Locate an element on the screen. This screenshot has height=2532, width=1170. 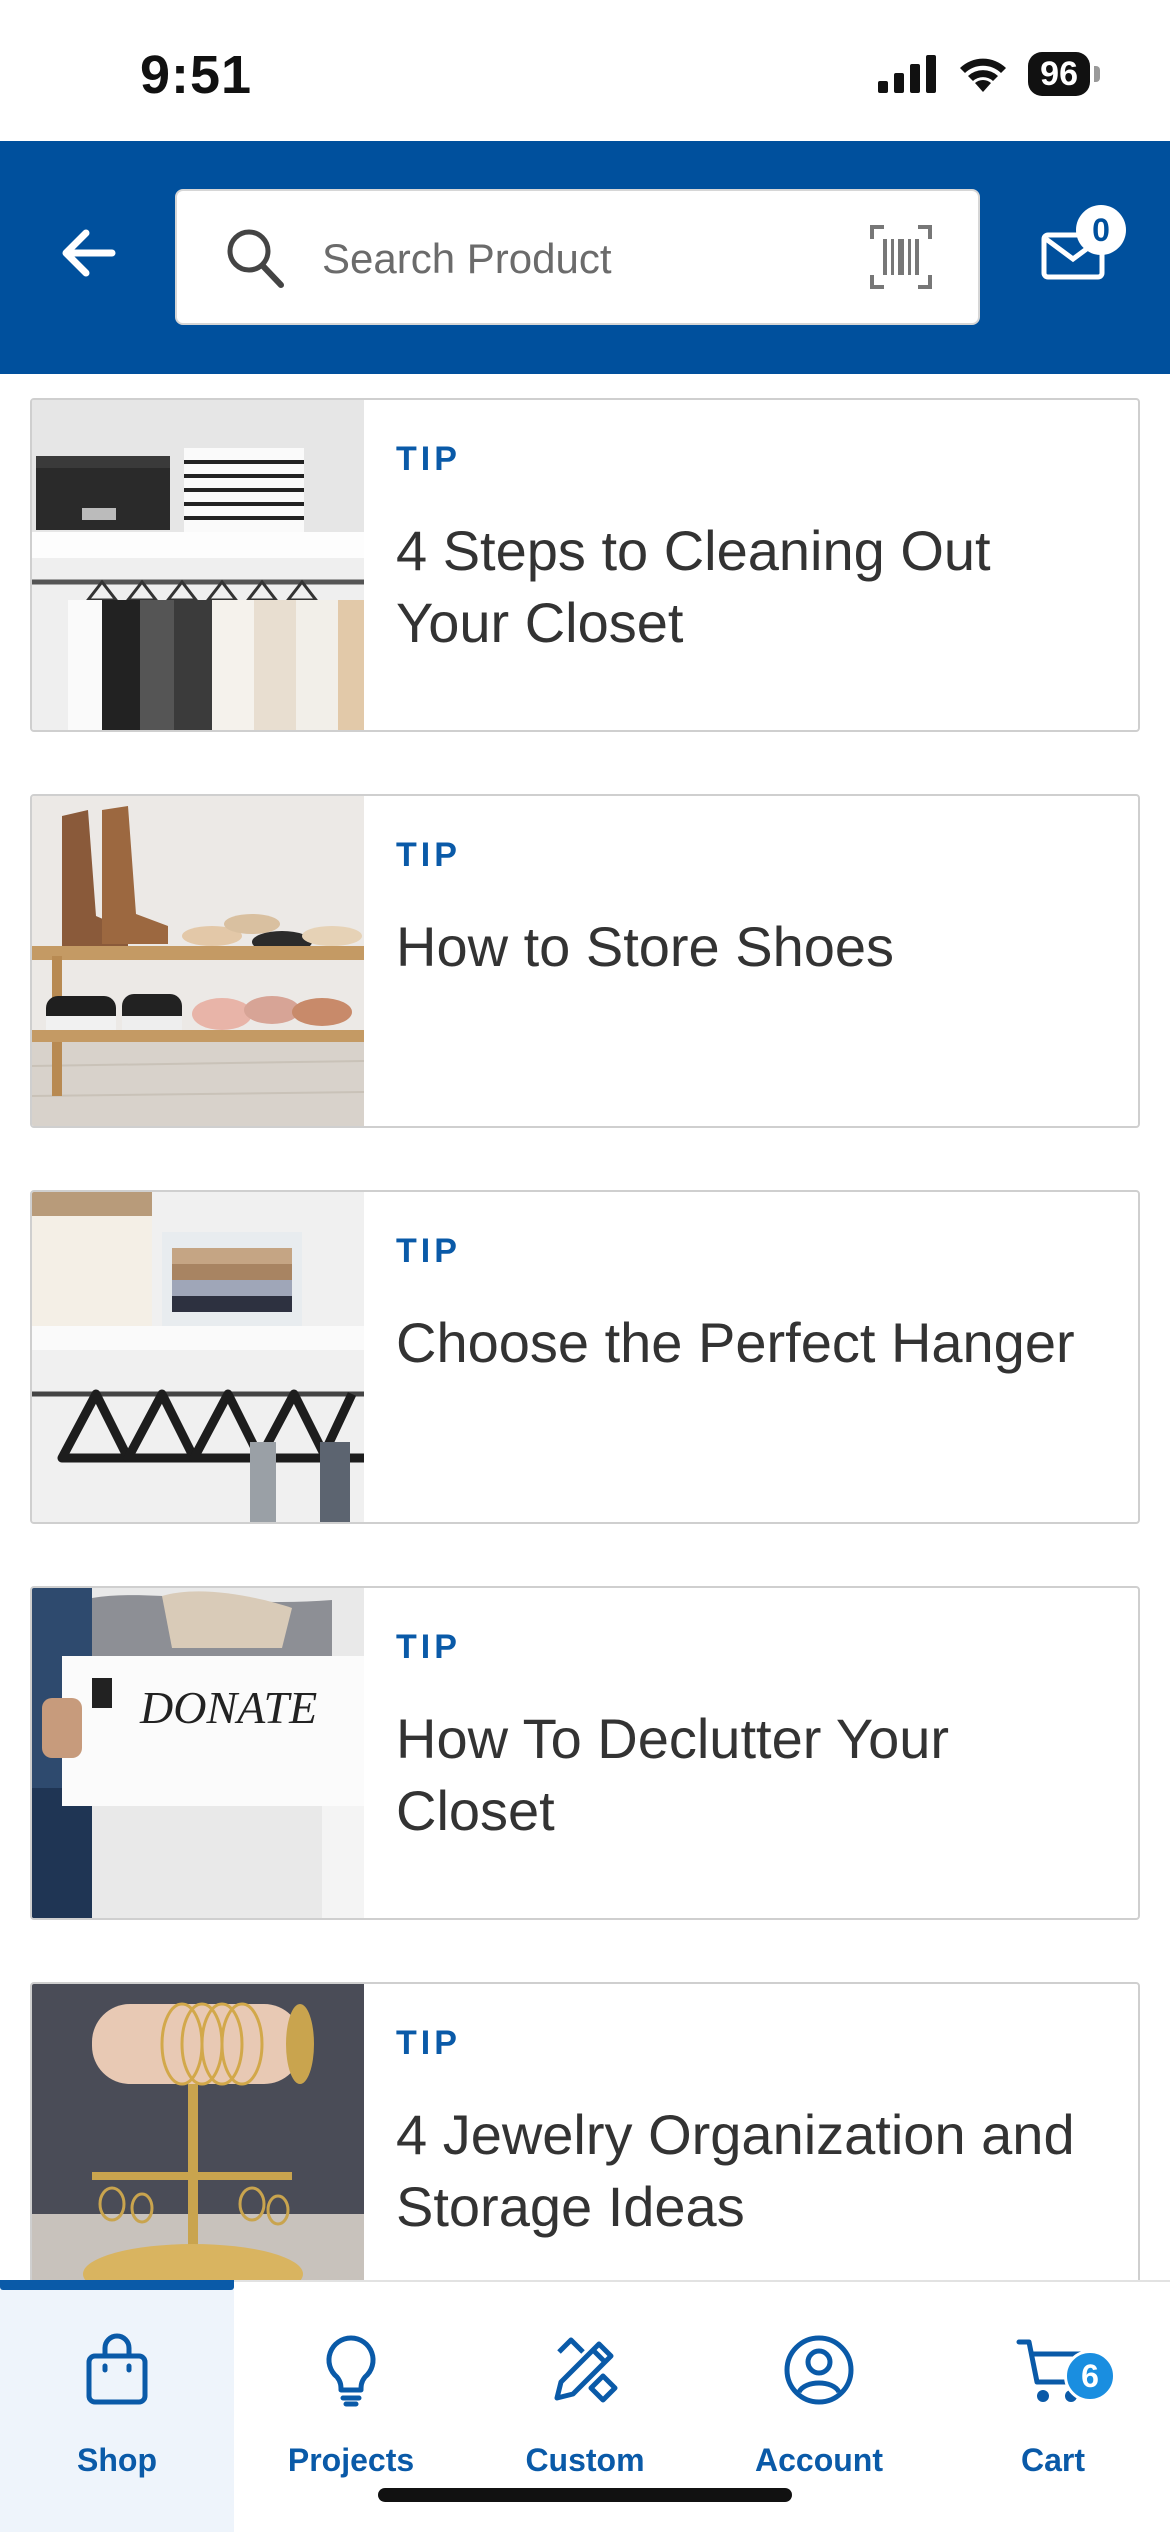
tab-label: Shop is located at coordinates (117, 2460).